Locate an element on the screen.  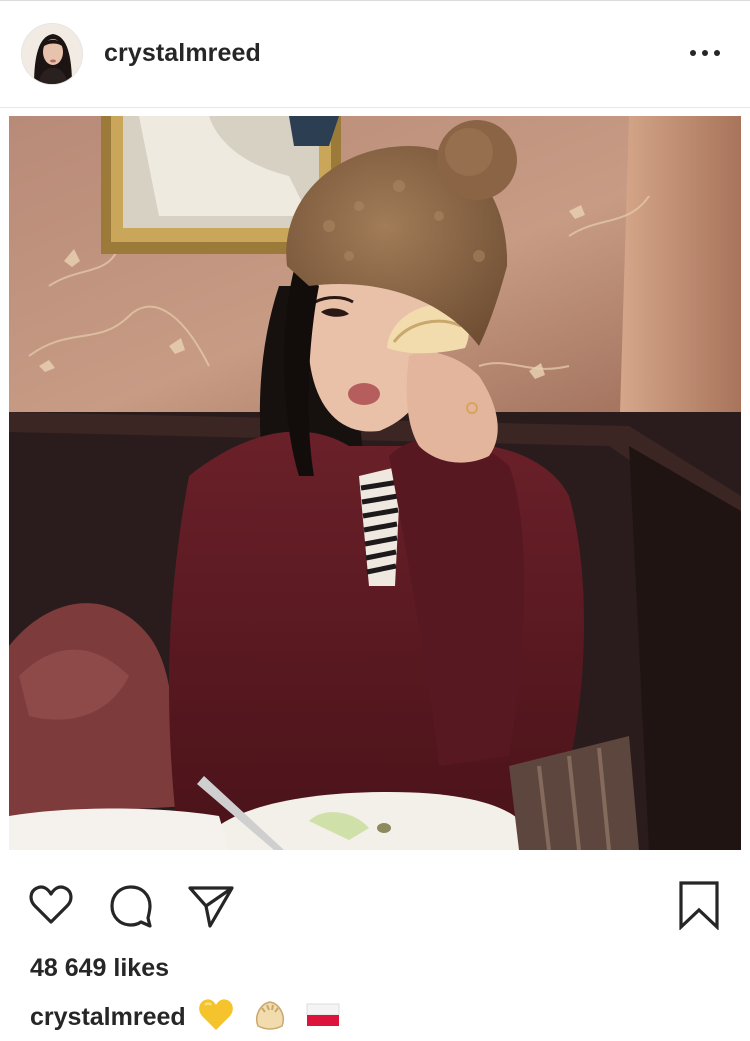
likes-count: 48 649 likes is located at coordinates (99, 968).